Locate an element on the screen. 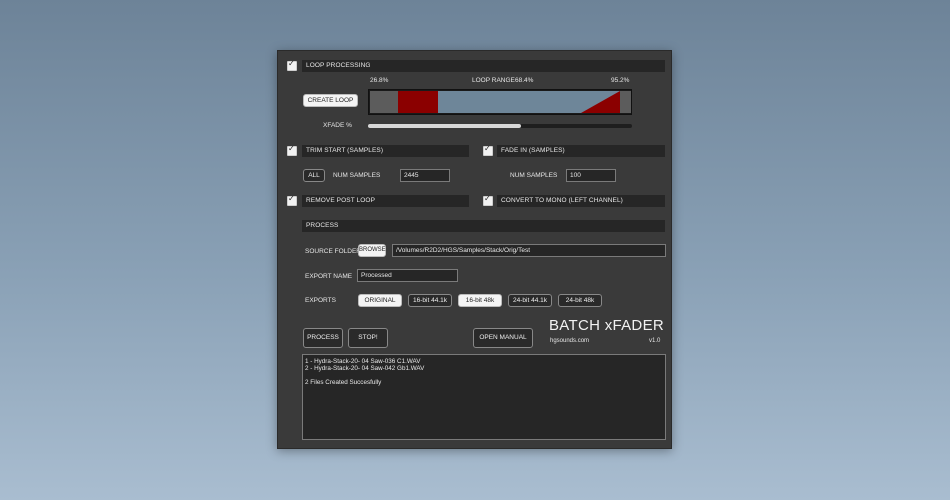 The height and width of the screenshot is (500, 950). export-name-input: Processed is located at coordinates (407, 275).